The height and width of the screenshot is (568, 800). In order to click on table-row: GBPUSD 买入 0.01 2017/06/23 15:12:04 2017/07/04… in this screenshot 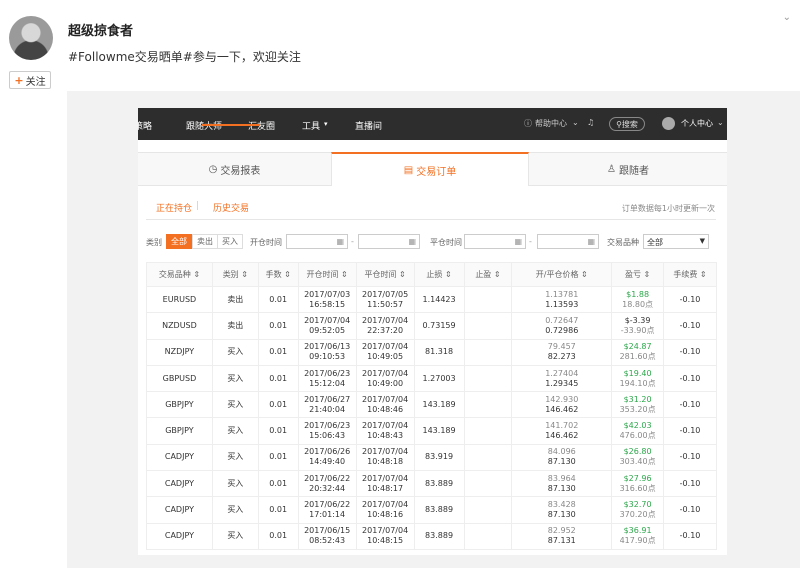, I will do `click(431, 378)`.